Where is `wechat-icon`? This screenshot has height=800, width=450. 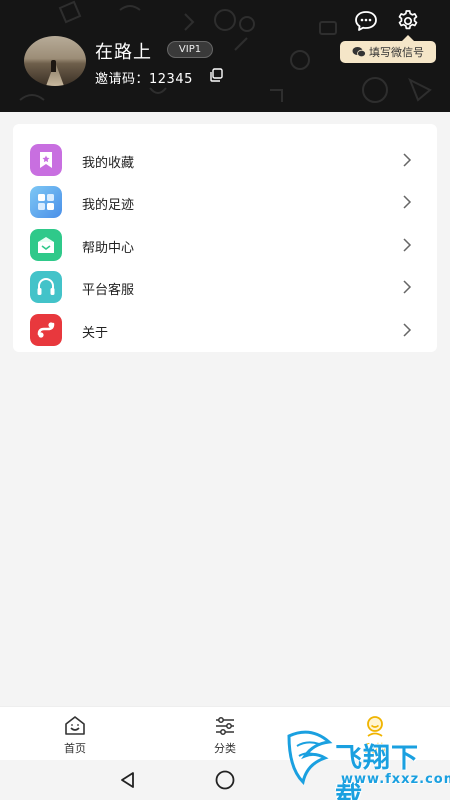
wechat-icon is located at coordinates (359, 52).